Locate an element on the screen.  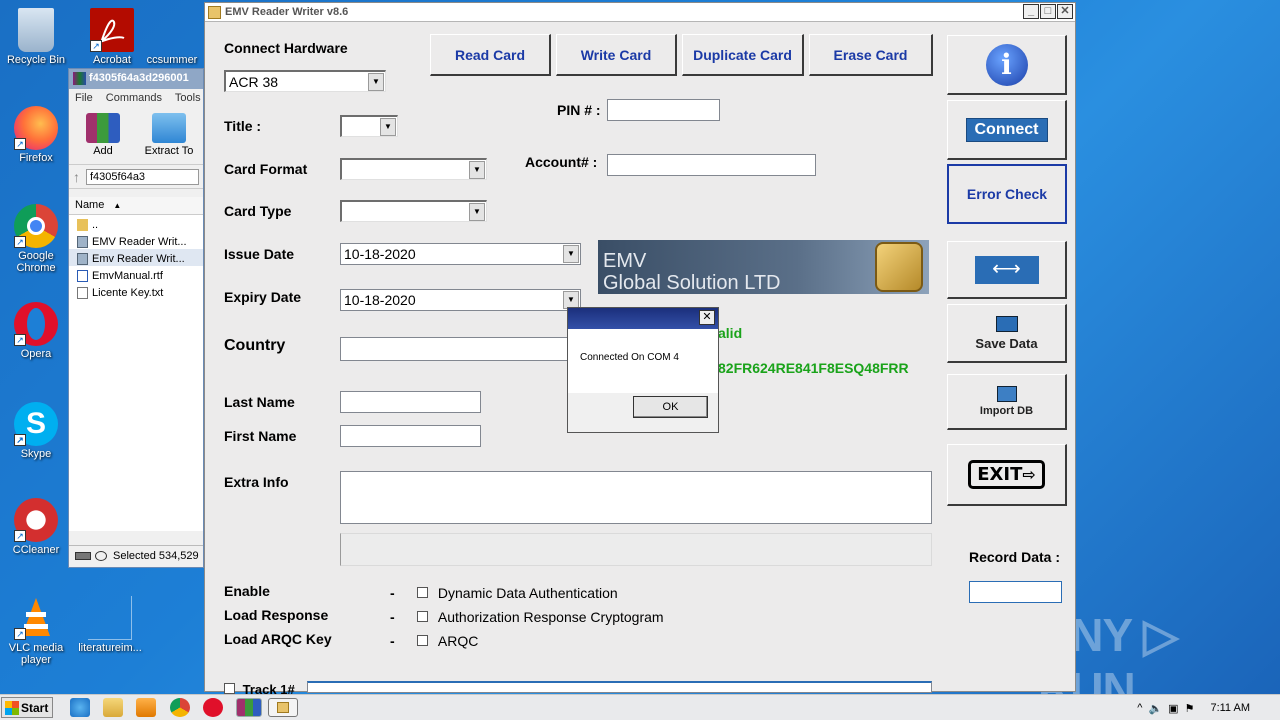
menu-commands: Commands is located at coordinates (134, 98).